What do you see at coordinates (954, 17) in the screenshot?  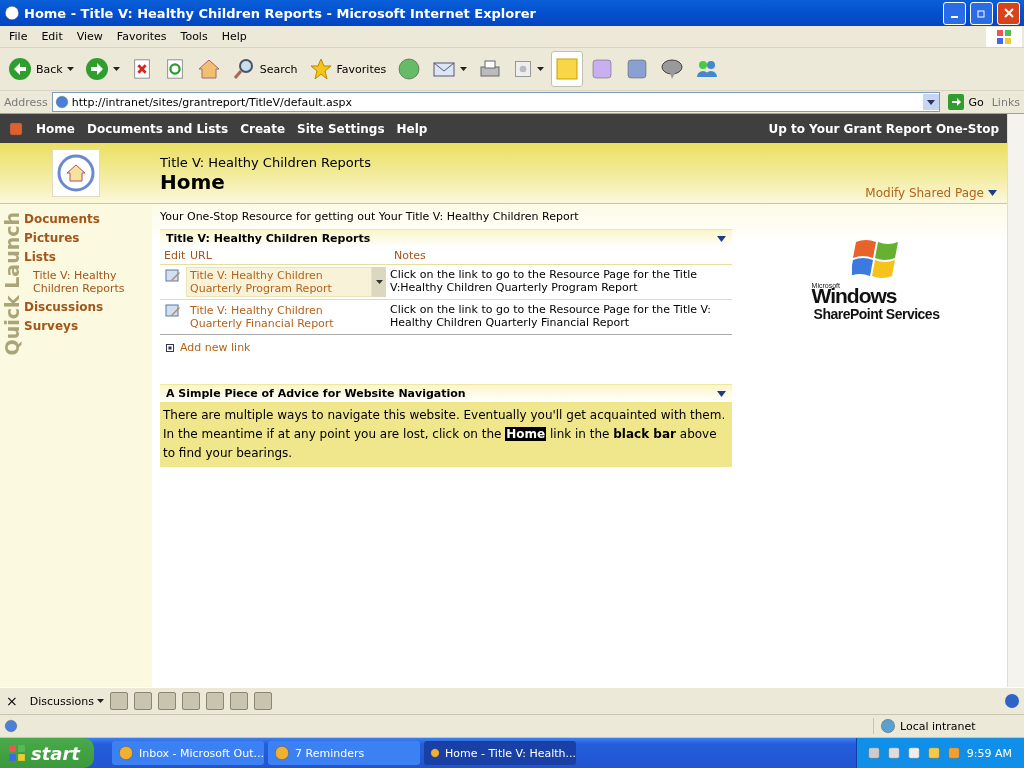 I see `minimize-icon` at bounding box center [954, 17].